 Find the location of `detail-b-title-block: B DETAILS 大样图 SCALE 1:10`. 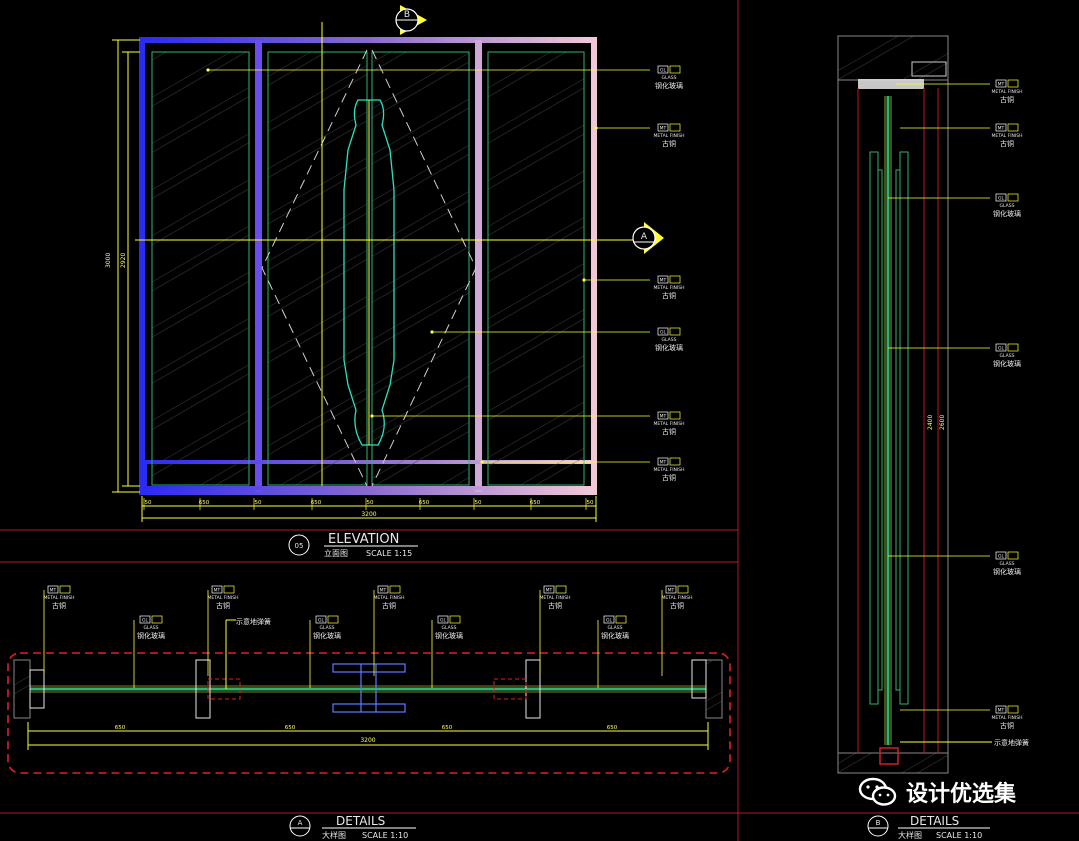

detail-b-title-block: B DETAILS 大样图 SCALE 1:10 is located at coordinates (928, 827).